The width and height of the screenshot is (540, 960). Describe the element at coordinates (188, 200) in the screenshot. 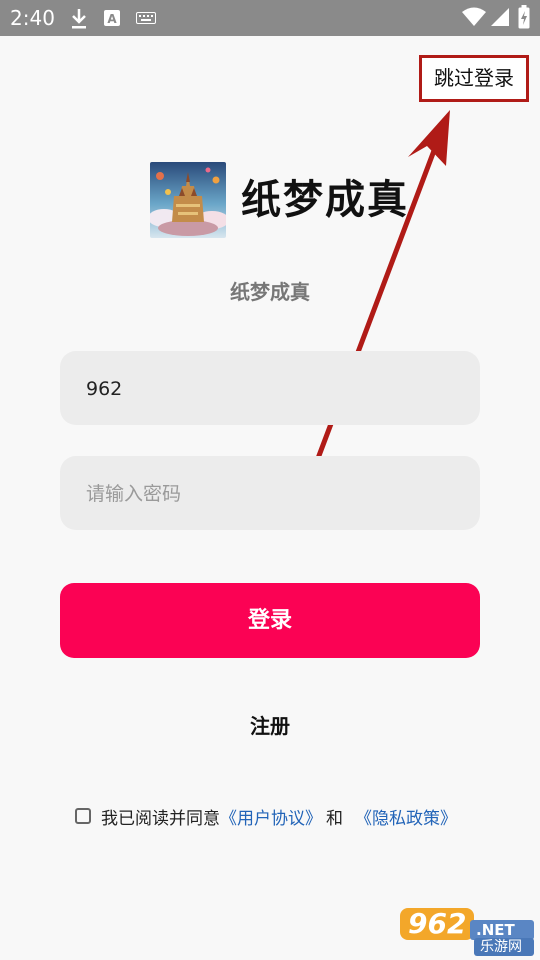

I see `app-logo-image` at that location.